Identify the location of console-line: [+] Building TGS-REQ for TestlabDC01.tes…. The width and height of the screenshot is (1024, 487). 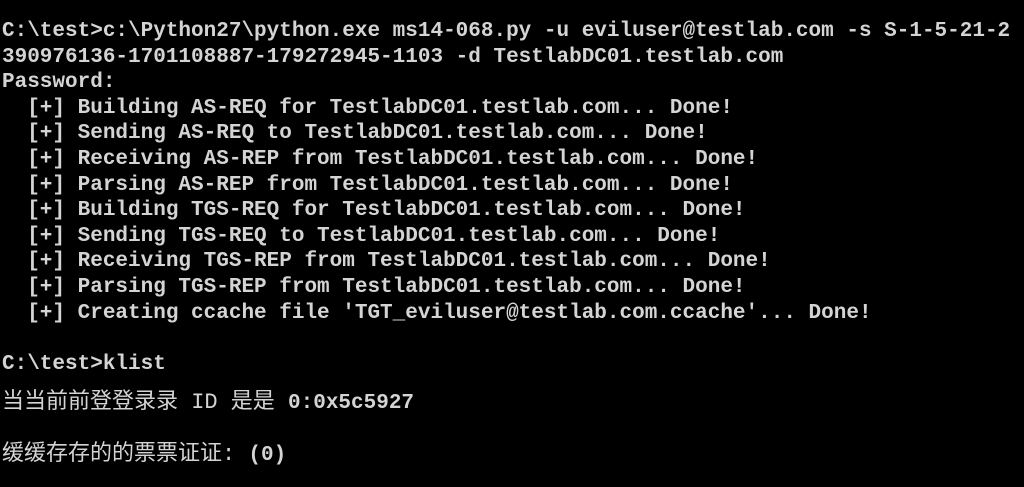
(374, 211).